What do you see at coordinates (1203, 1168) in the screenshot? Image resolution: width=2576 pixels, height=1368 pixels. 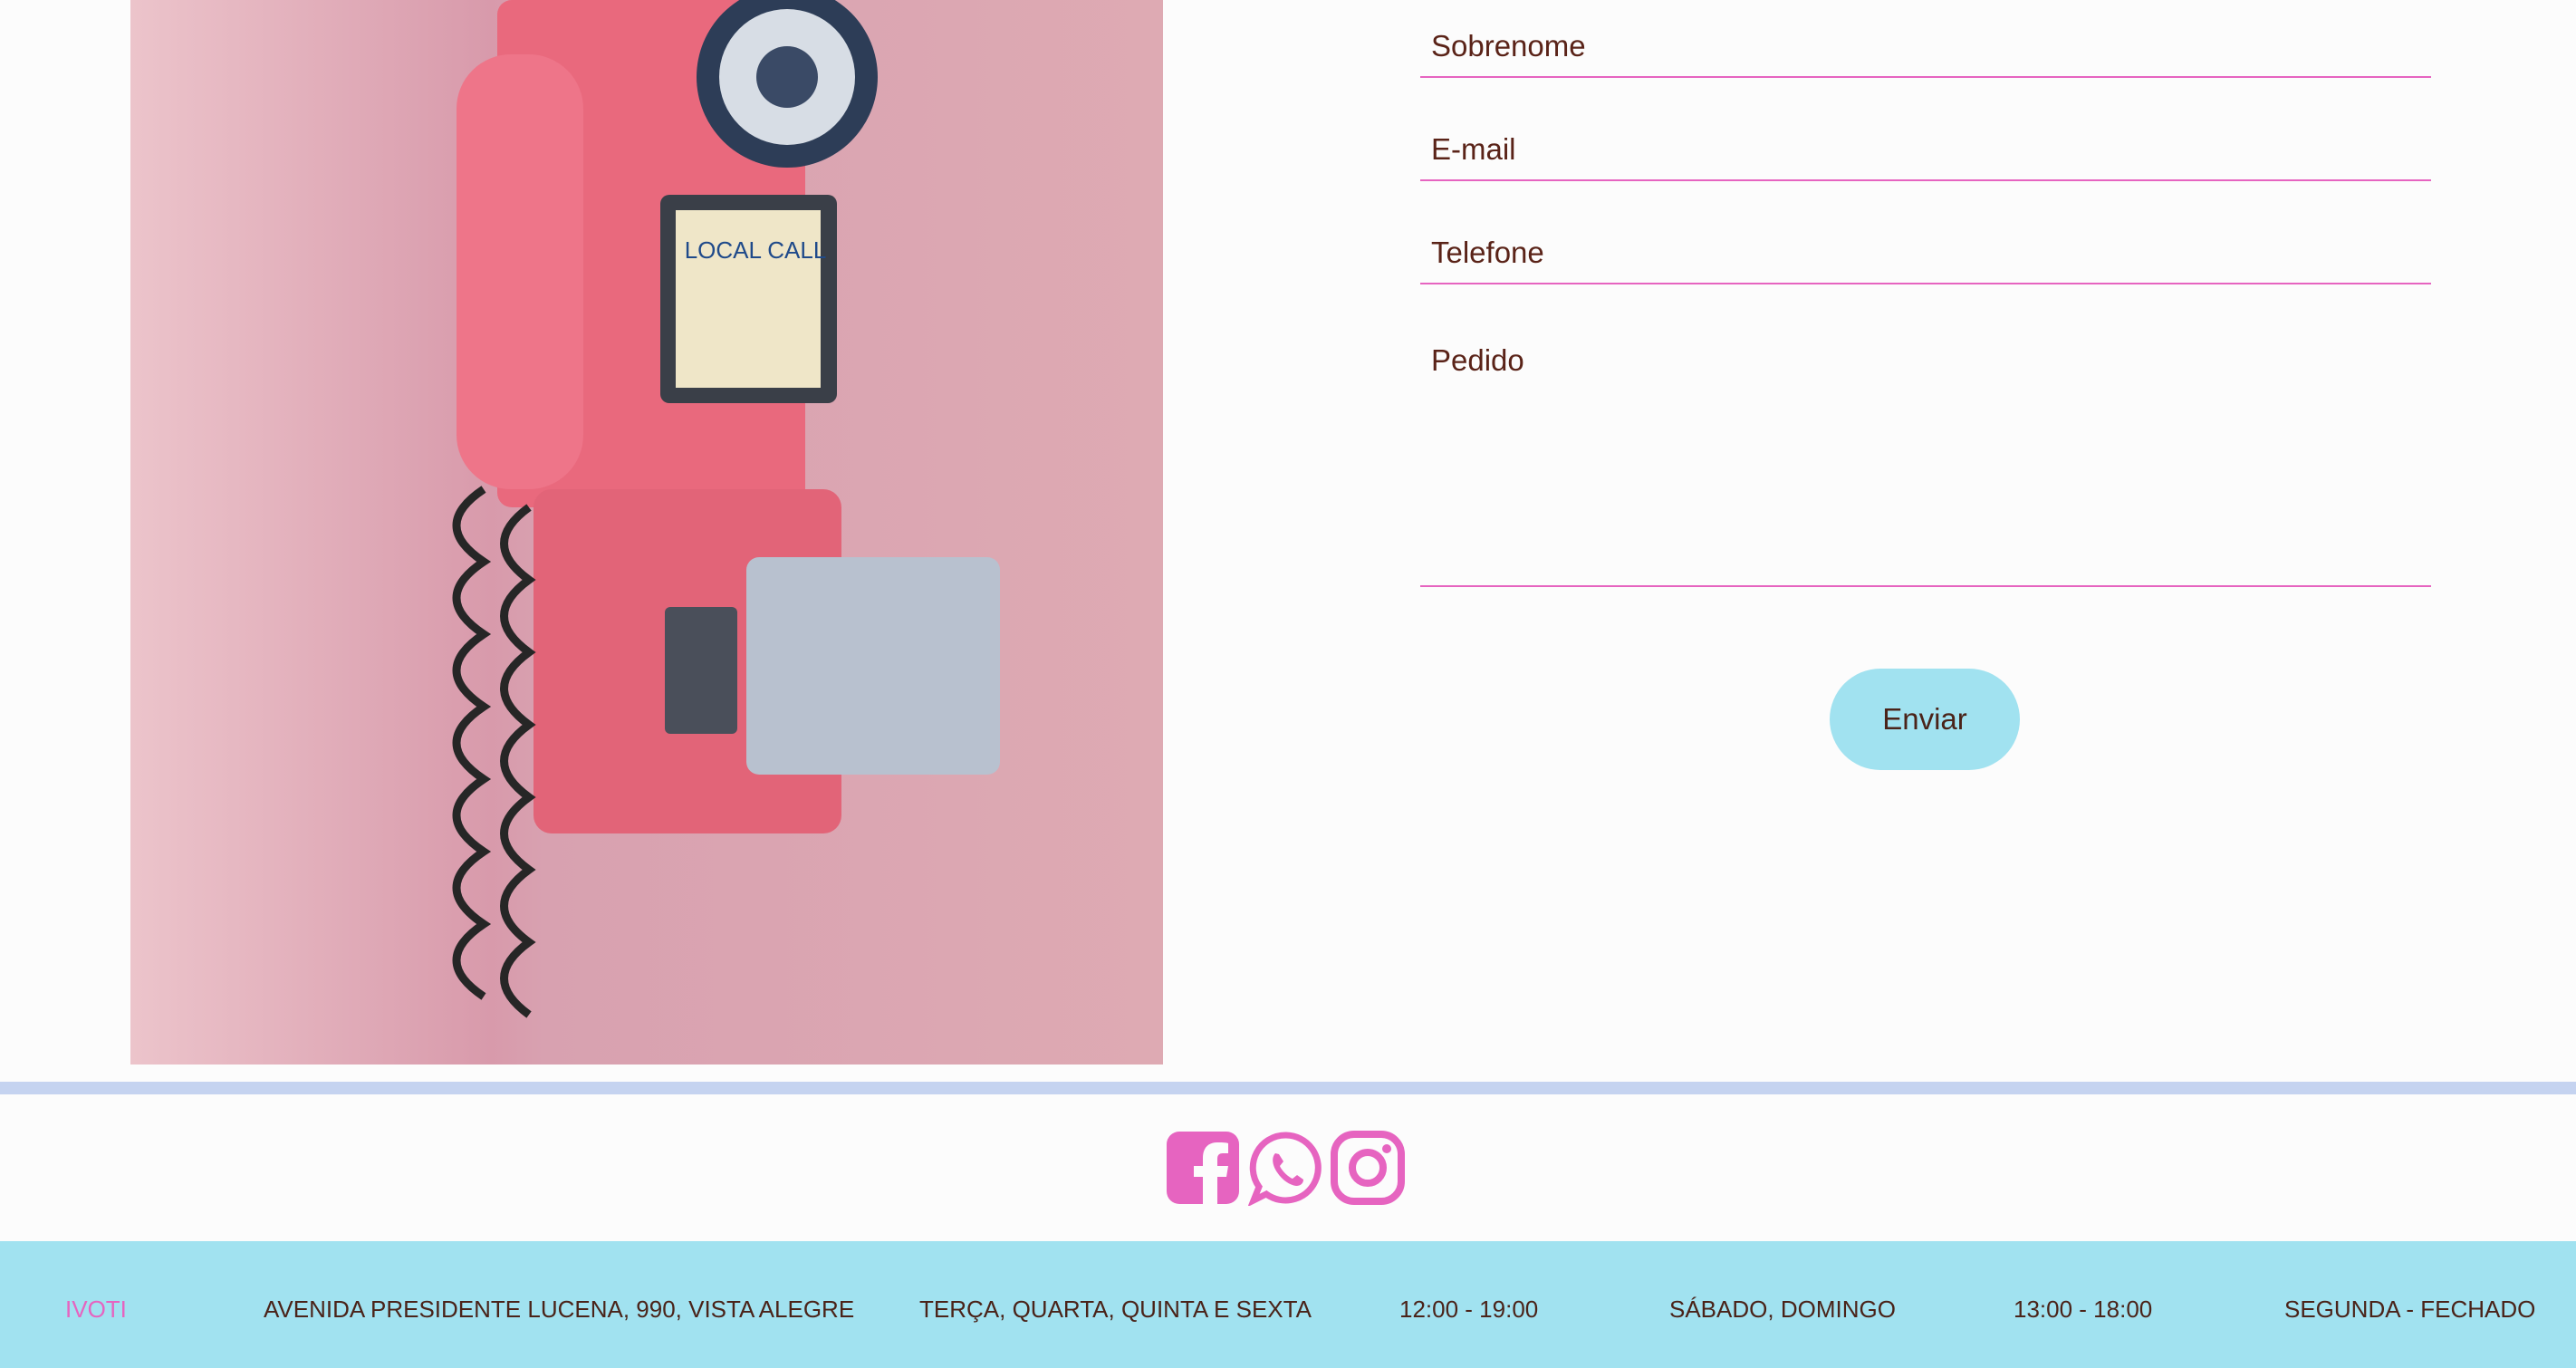 I see `facebook-icon` at bounding box center [1203, 1168].